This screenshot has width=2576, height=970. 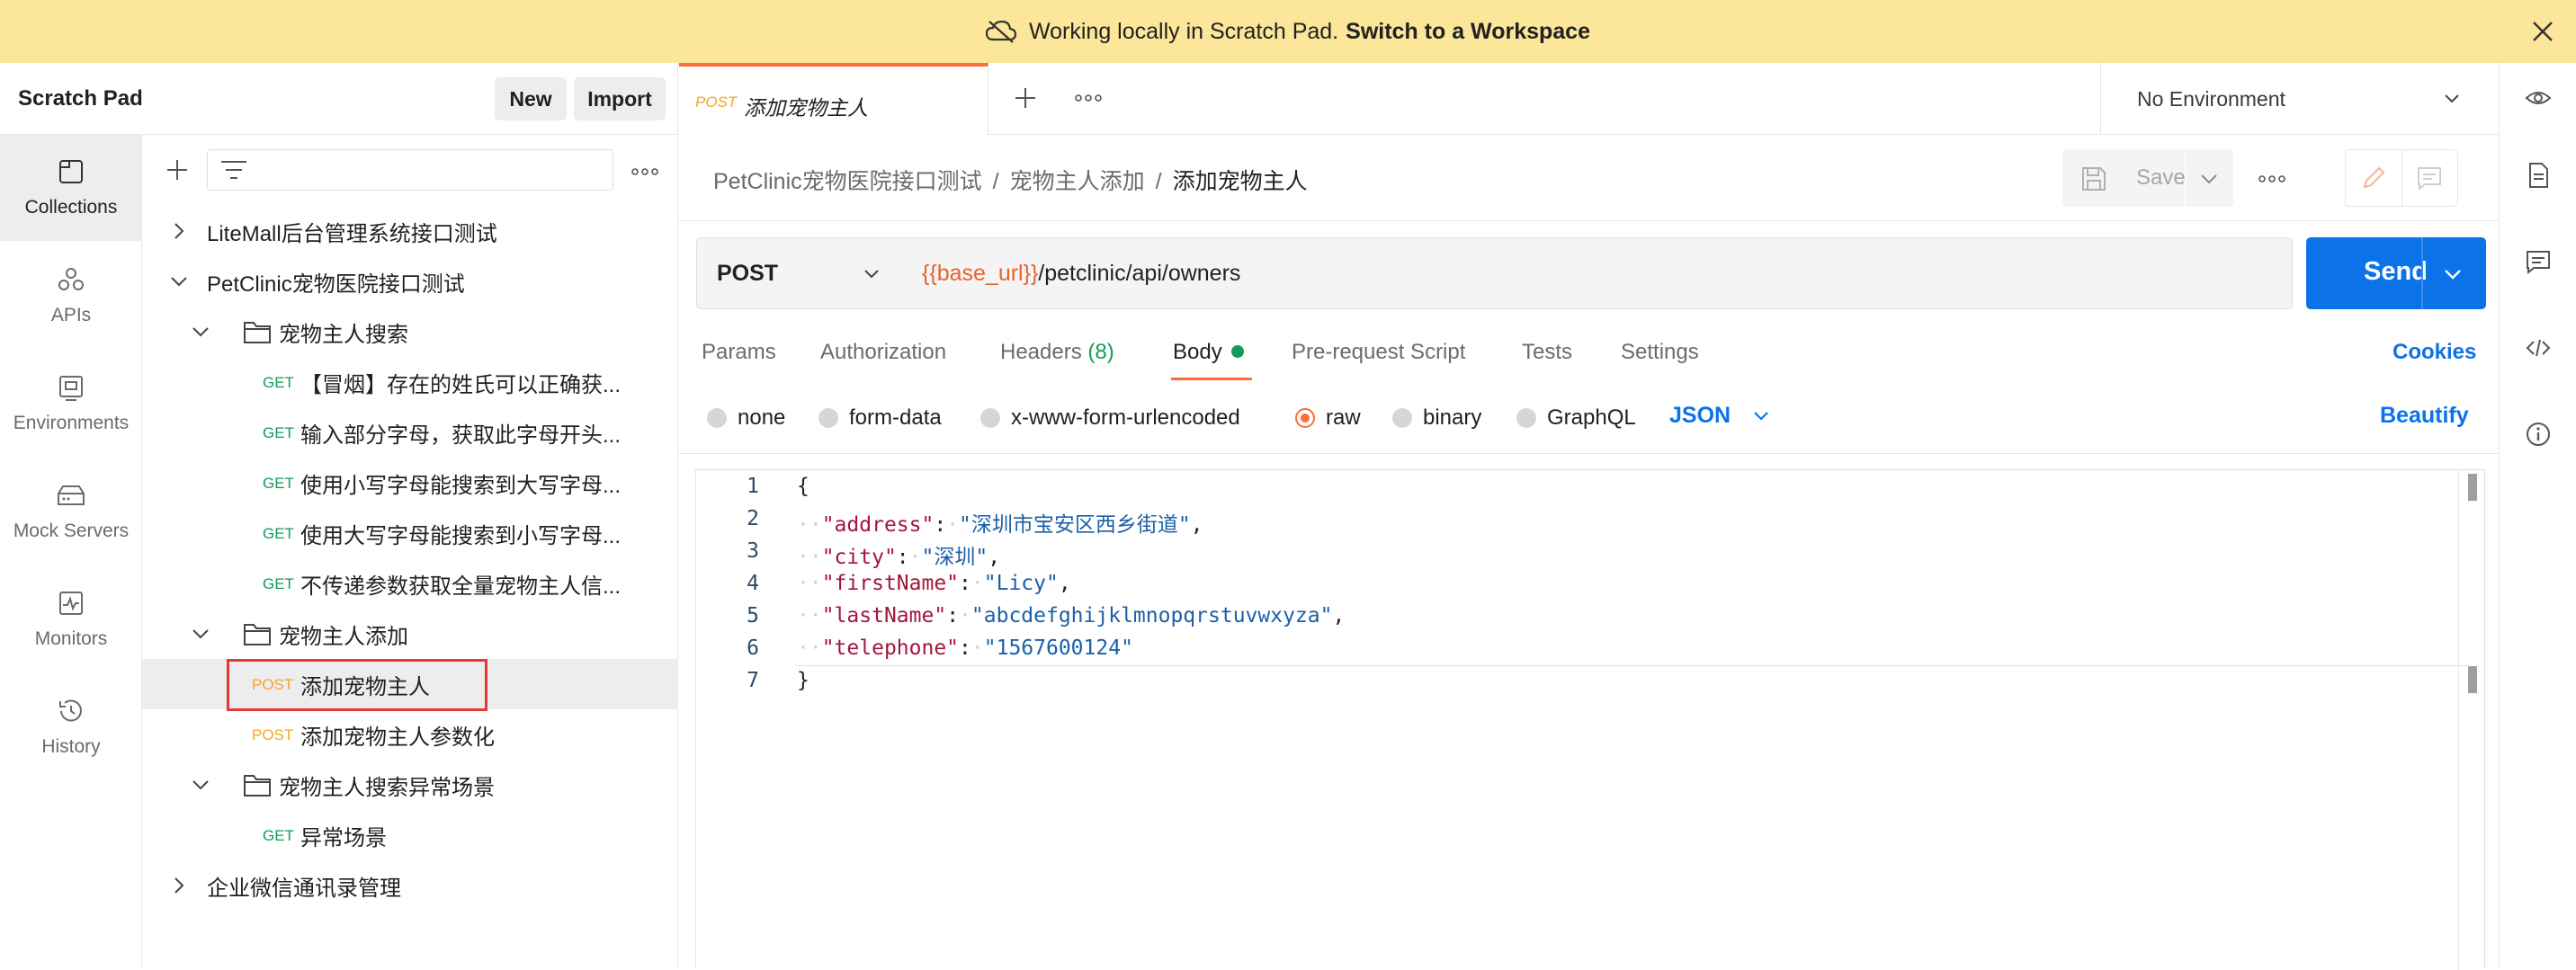 I want to click on radio-raw: raw, so click(x=1328, y=418).